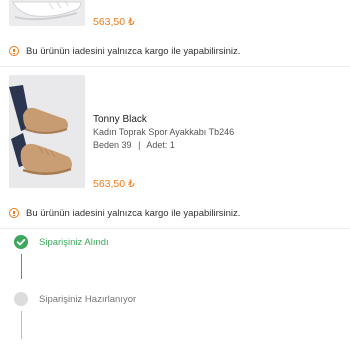 The width and height of the screenshot is (350, 350). Describe the element at coordinates (160, 145) in the screenshot. I see `quantity-label: Adet: 1` at that location.